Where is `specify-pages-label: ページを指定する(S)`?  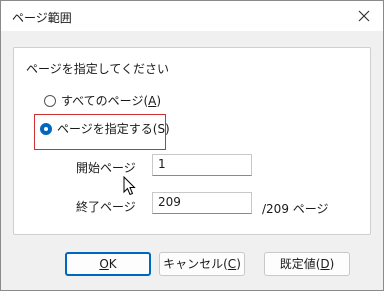
specify-pages-label: ページを指定する(S) is located at coordinates (113, 129).